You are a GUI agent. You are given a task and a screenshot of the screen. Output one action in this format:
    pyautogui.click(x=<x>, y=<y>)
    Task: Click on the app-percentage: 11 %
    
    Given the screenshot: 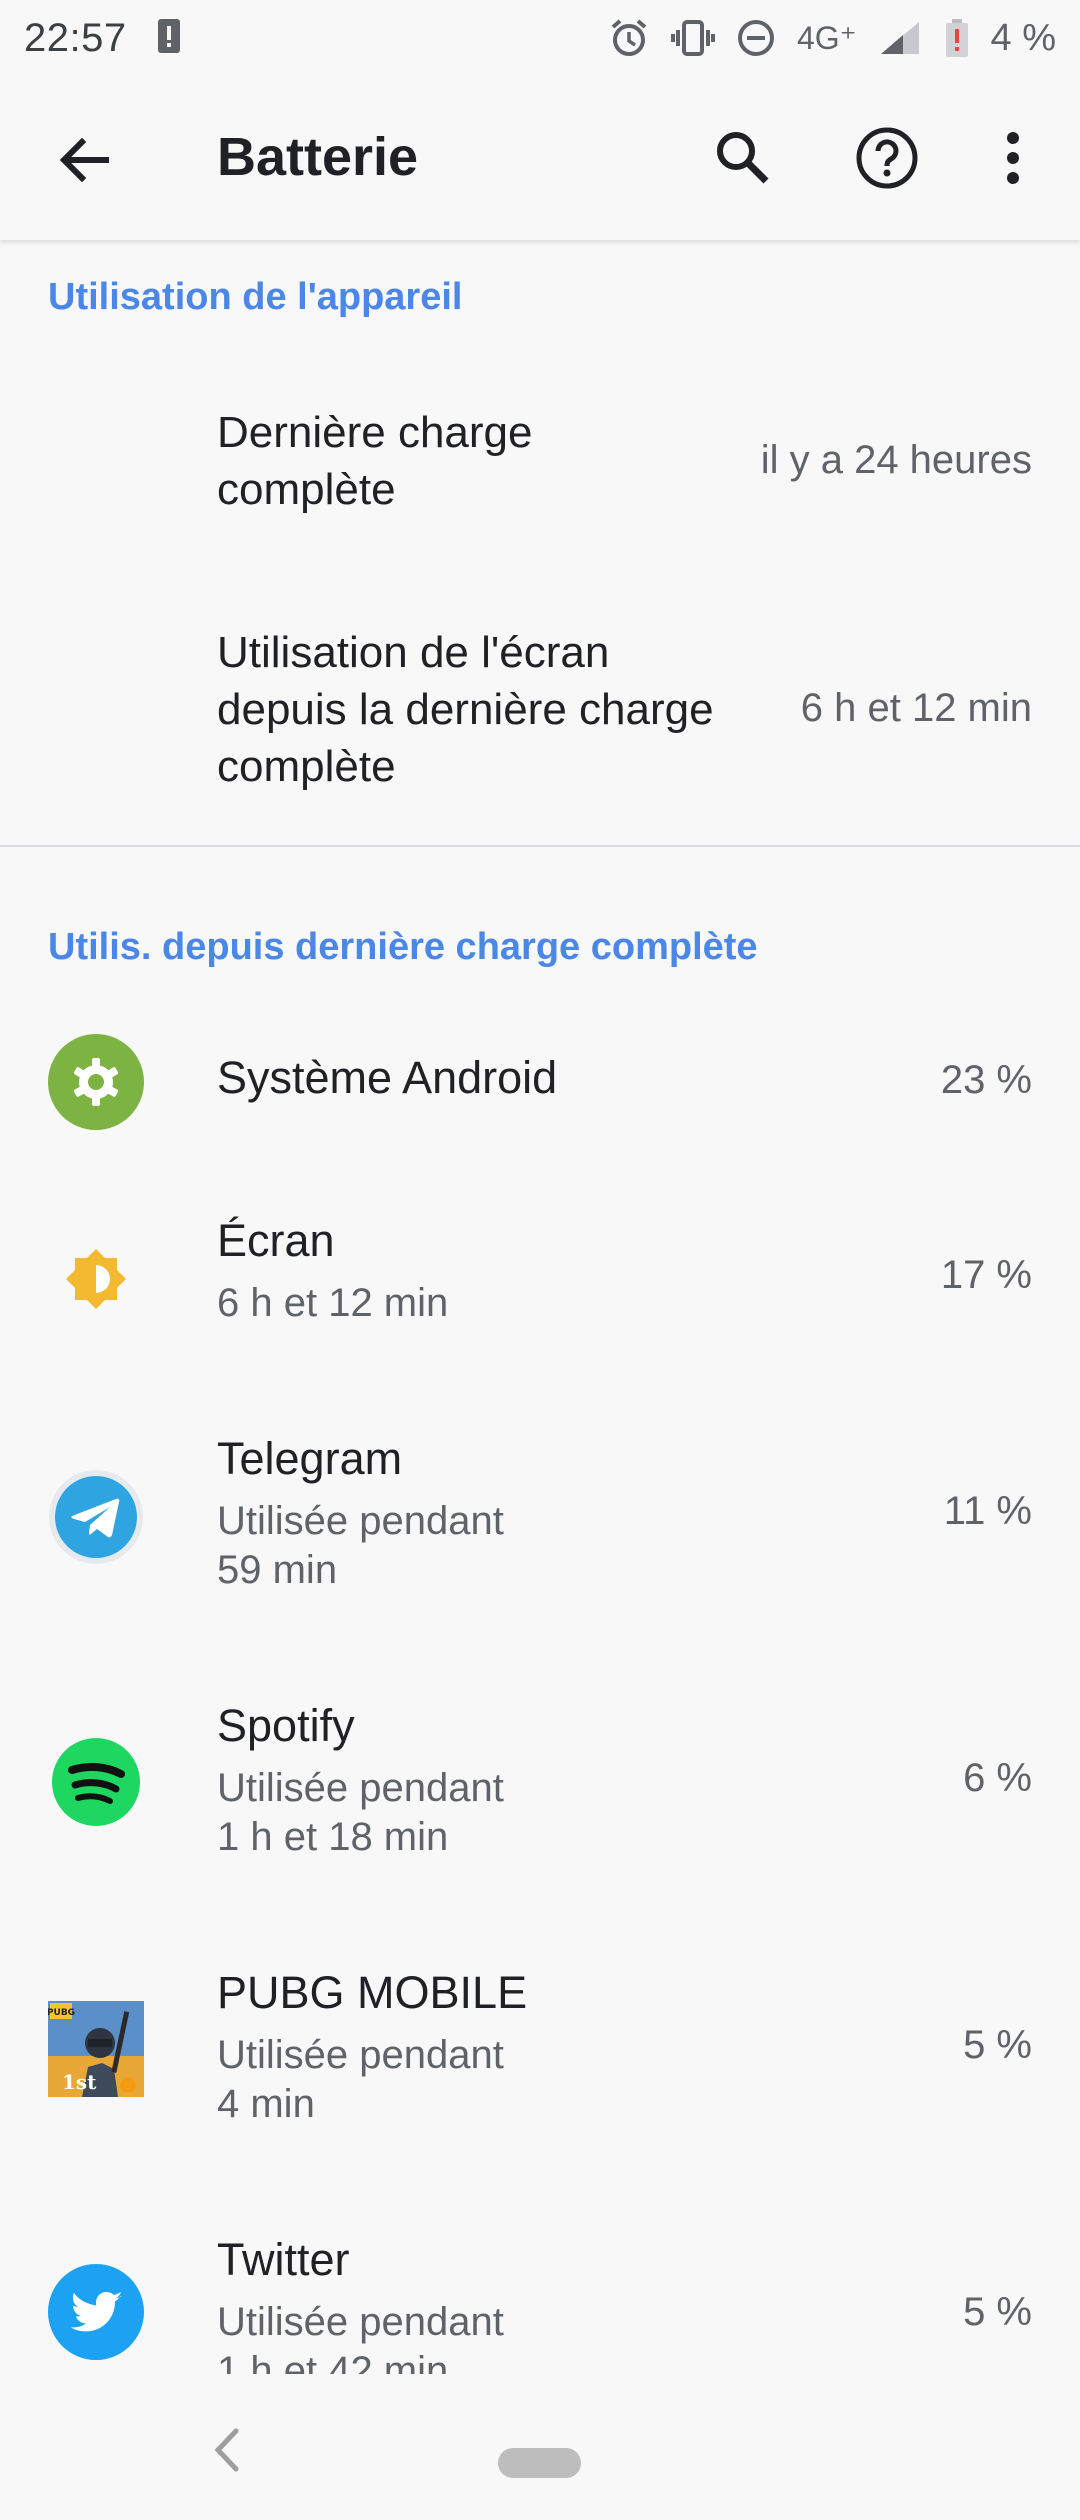 What is the action you would take?
    pyautogui.click(x=987, y=1511)
    